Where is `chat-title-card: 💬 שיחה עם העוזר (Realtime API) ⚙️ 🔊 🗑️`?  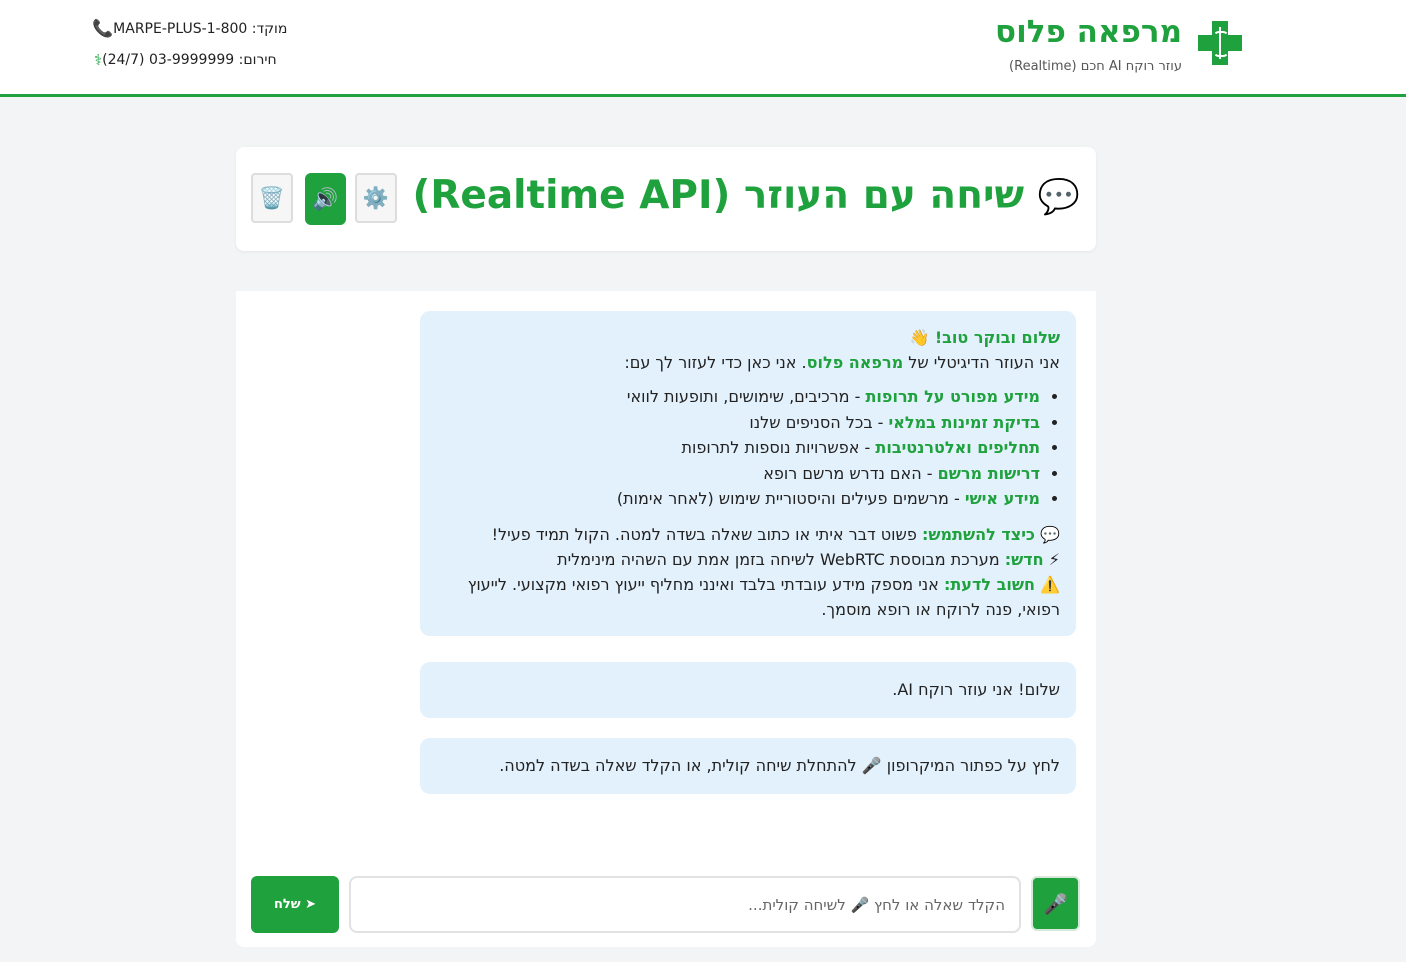
chat-title-card: 💬 שיחה עם העוזר (Realtime API) ⚙️ 🔊 🗑️ is located at coordinates (666, 199).